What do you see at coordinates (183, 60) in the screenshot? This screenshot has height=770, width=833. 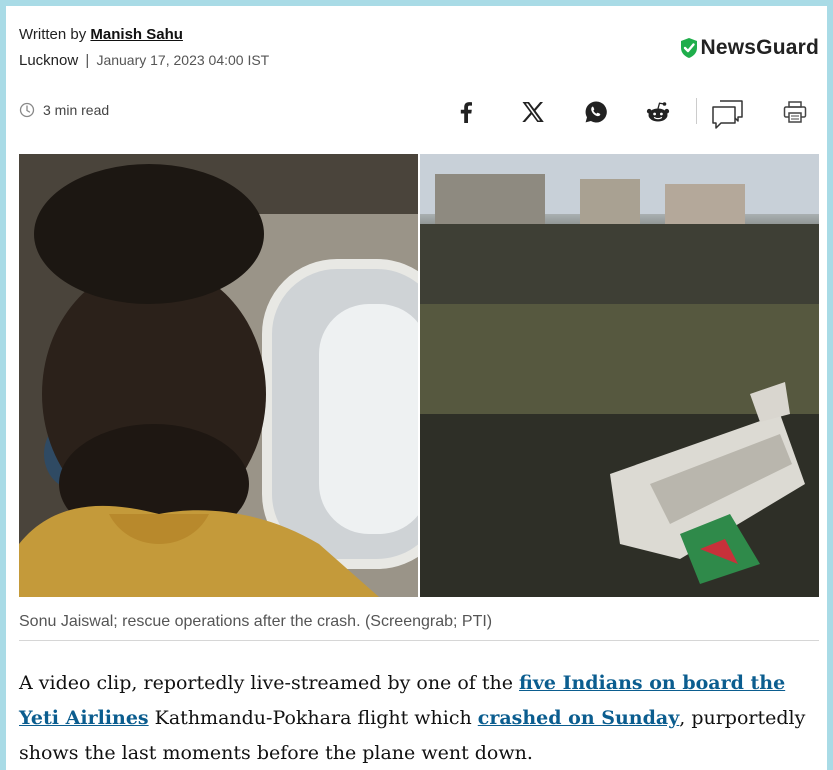 I see `publish-date: January 17, 2023 04:00 IST` at bounding box center [183, 60].